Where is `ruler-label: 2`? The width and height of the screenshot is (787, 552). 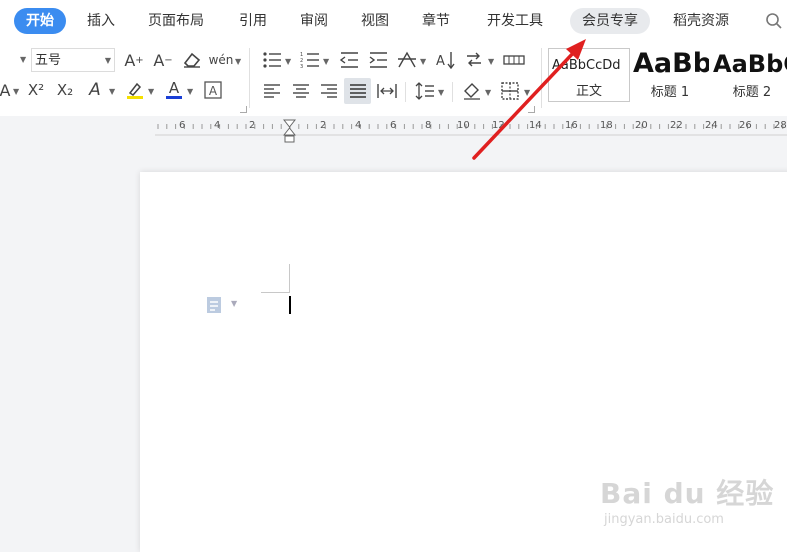 ruler-label: 2 is located at coordinates (252, 125).